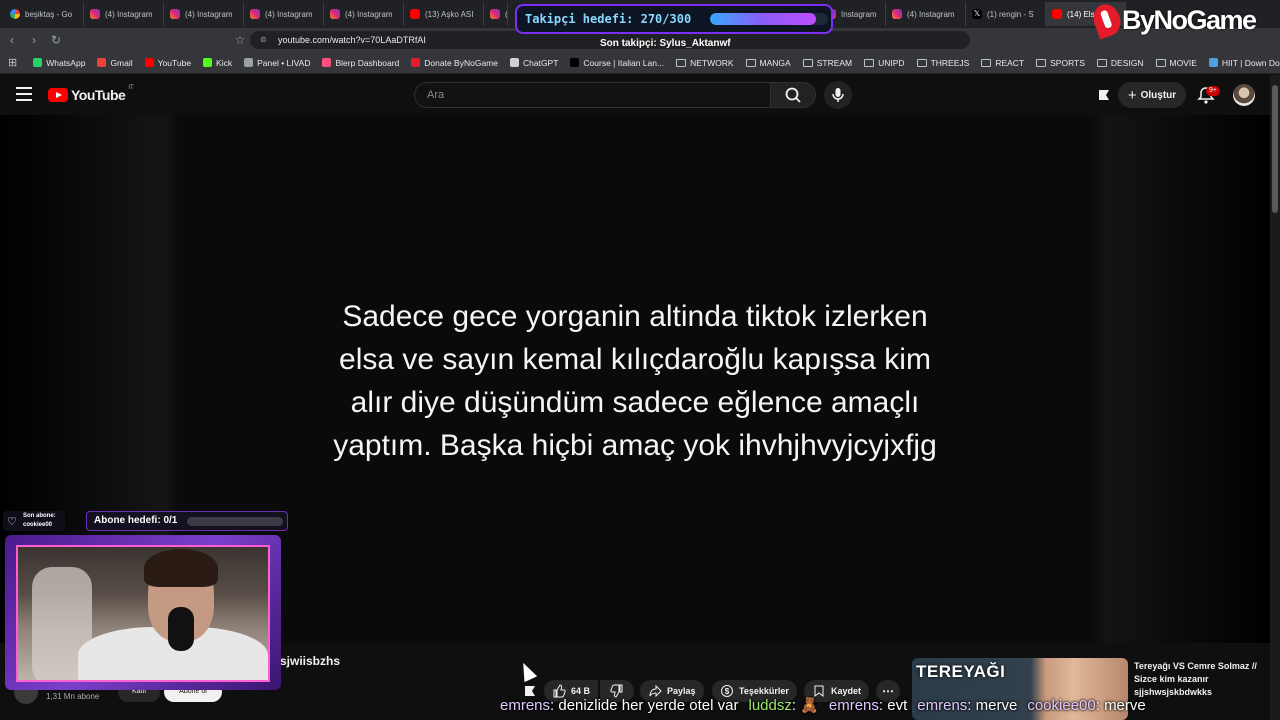 This screenshot has height=720, width=1280. Describe the element at coordinates (284, 62) in the screenshot. I see `bookmark-label: Panel • LIVAD` at that location.